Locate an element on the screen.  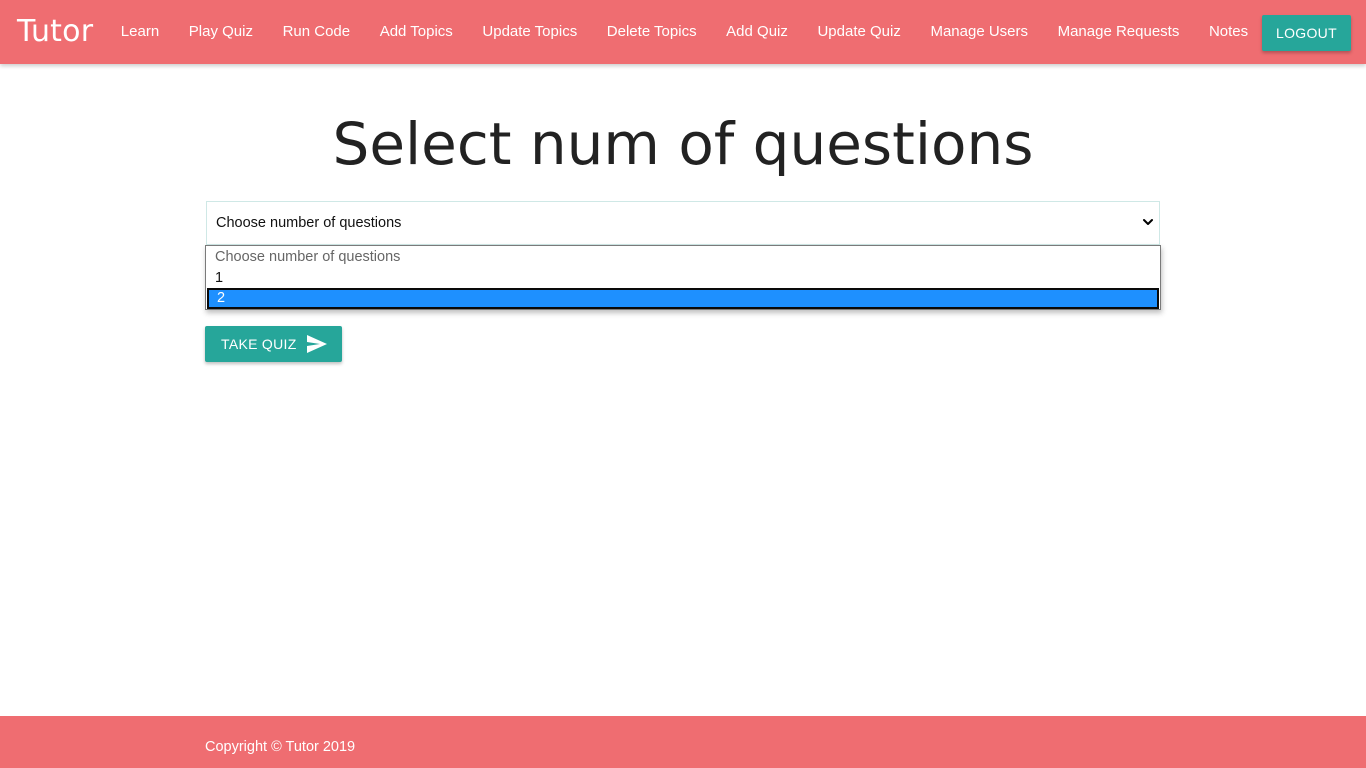
question-count-select: Choose number of questions is located at coordinates (683, 223).